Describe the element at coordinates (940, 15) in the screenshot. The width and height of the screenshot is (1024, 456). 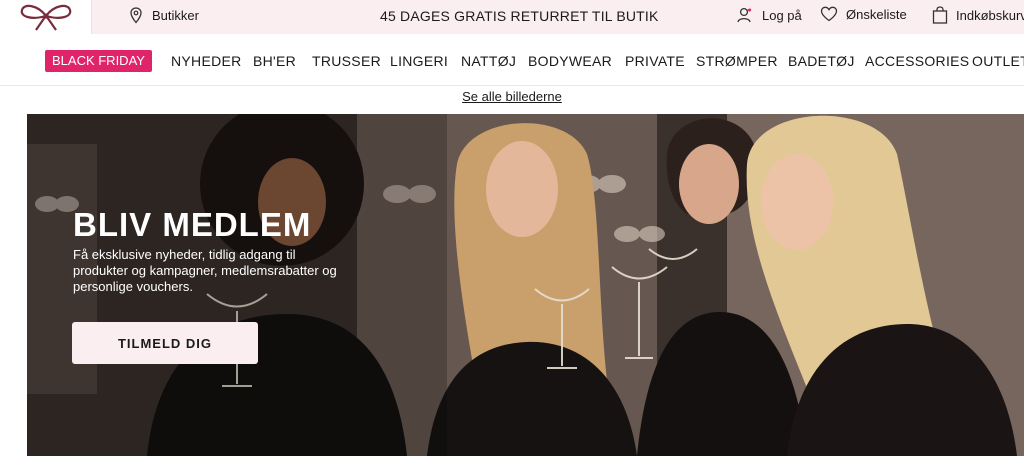
I see `shopping-bag-icon` at that location.